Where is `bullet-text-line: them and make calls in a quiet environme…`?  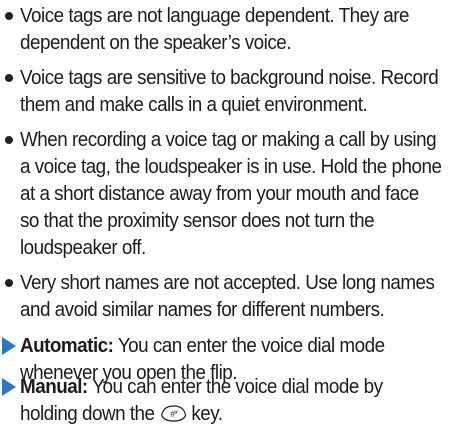 bullet-text-line: them and make calls in a quiet environme… is located at coordinates (194, 104).